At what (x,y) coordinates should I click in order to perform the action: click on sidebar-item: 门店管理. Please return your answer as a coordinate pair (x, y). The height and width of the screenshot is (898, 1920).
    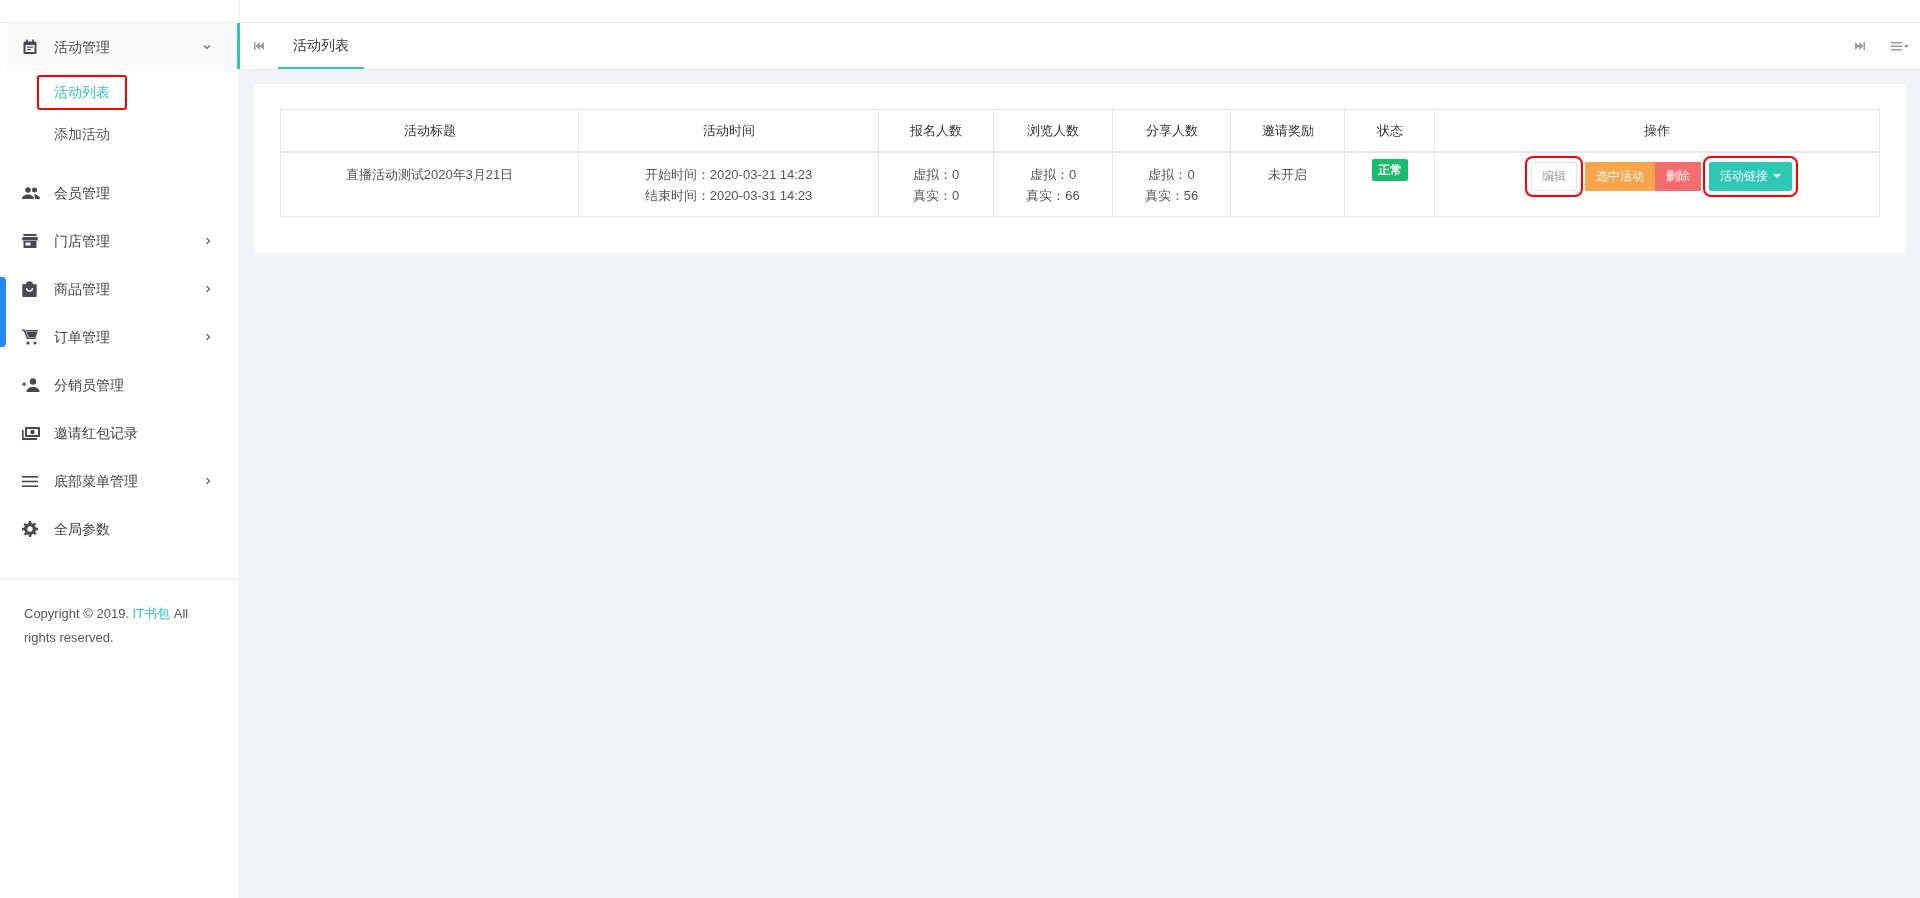
    Looking at the image, I should click on (123, 241).